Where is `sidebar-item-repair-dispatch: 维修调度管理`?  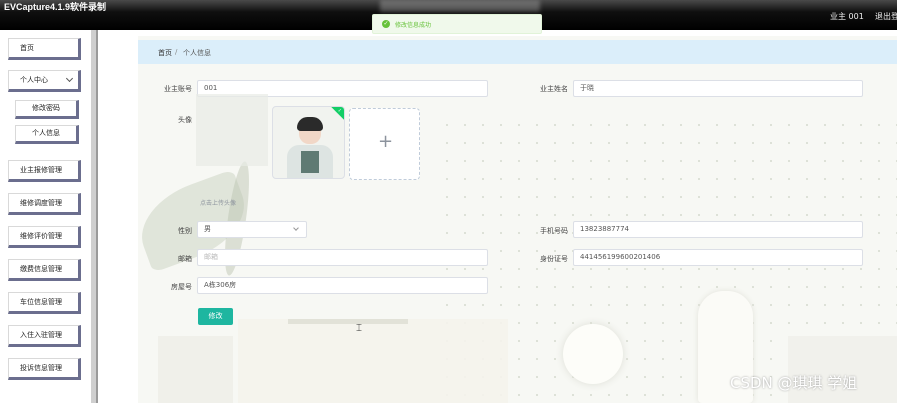
sidebar-item-repair-dispatch: 维修调度管理 is located at coordinates (44, 204).